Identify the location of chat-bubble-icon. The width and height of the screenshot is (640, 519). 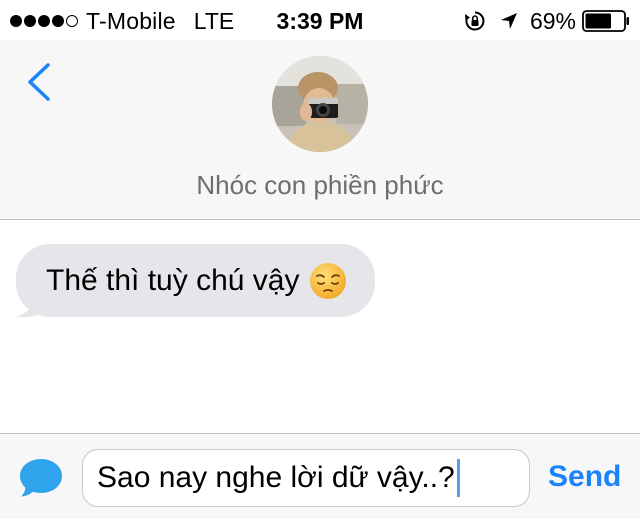
(41, 478).